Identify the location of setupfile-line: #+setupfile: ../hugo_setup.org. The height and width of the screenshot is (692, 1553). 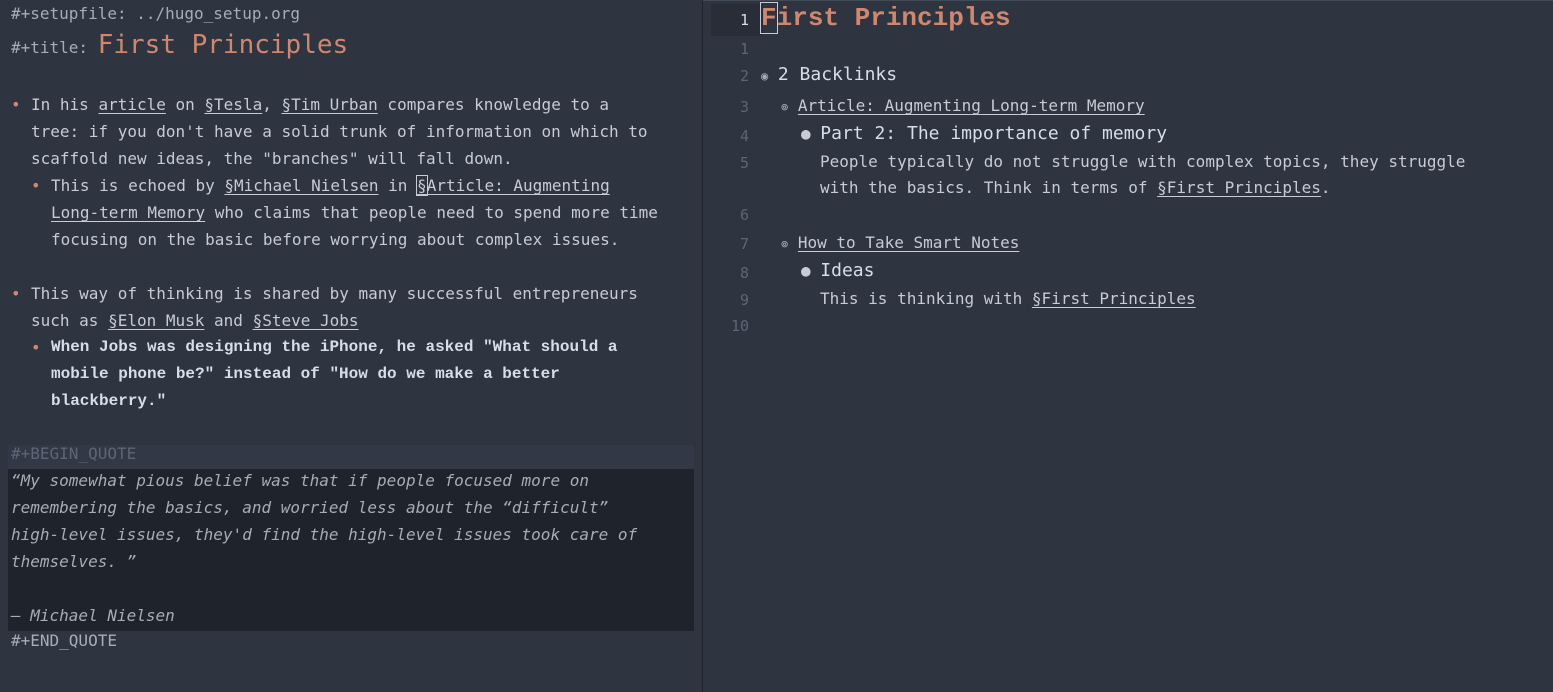
(155, 13).